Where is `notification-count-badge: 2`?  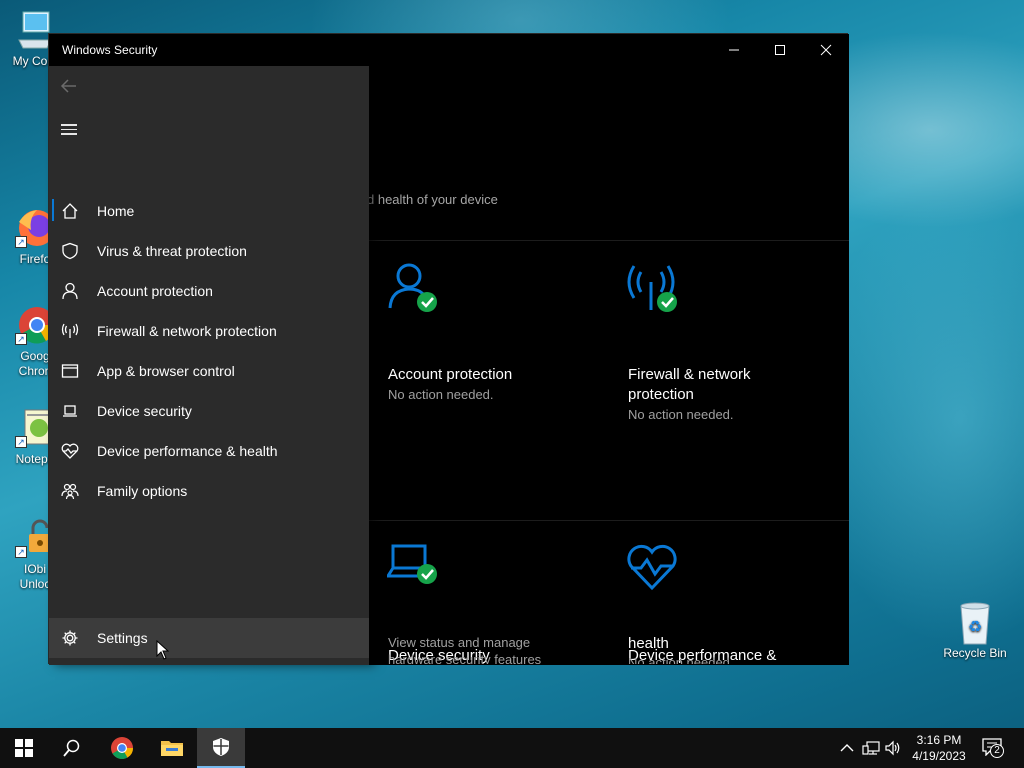 notification-count-badge: 2 is located at coordinates (997, 751).